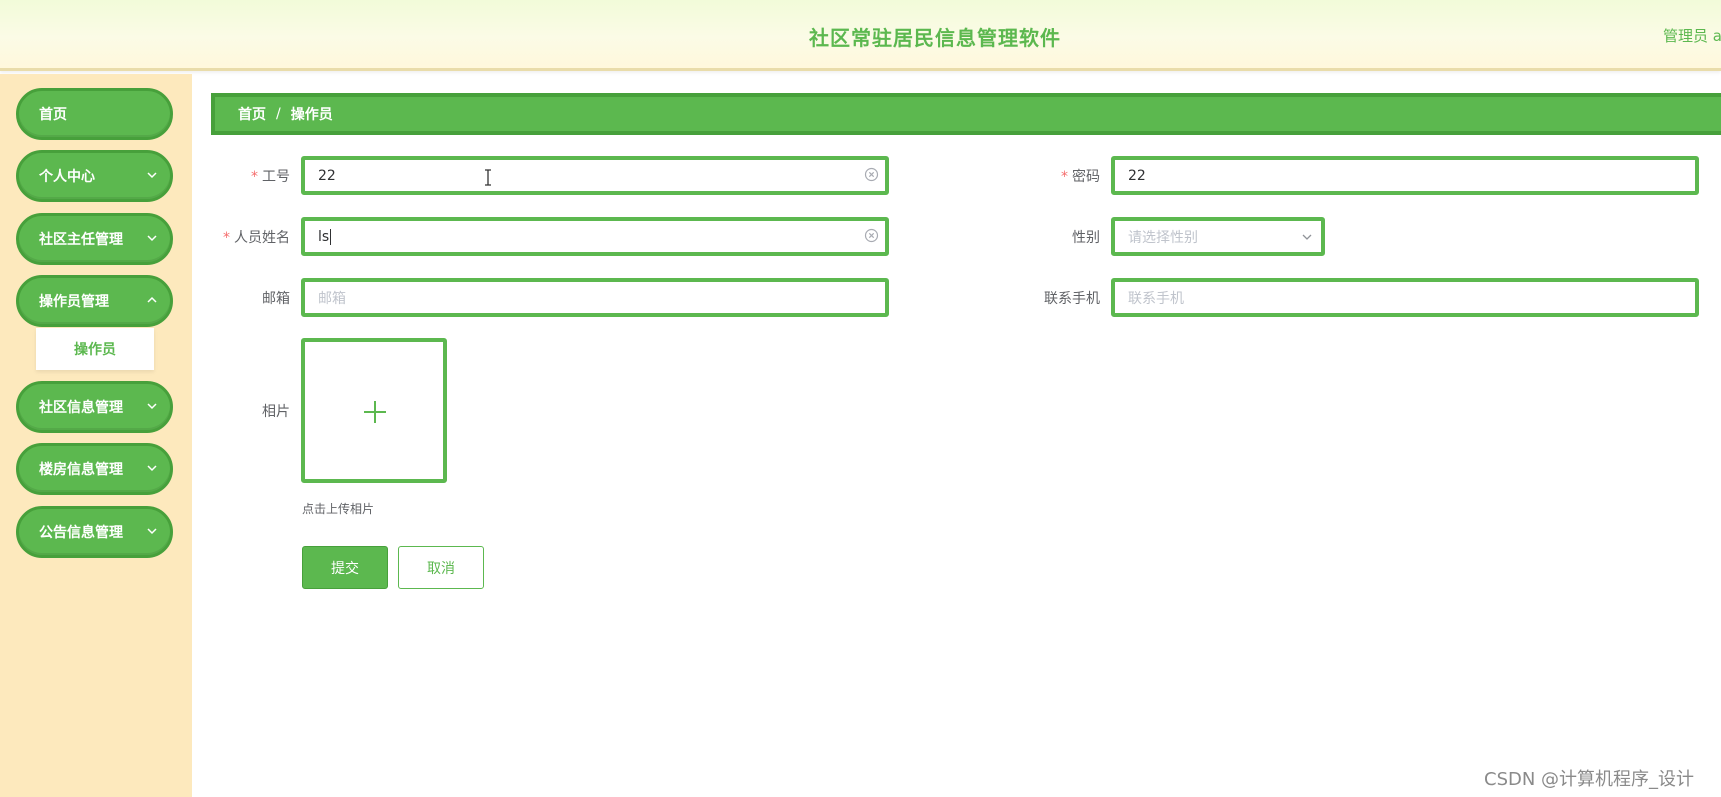 The height and width of the screenshot is (797, 1721). I want to click on gender-select: 请选择性别, so click(1218, 236).